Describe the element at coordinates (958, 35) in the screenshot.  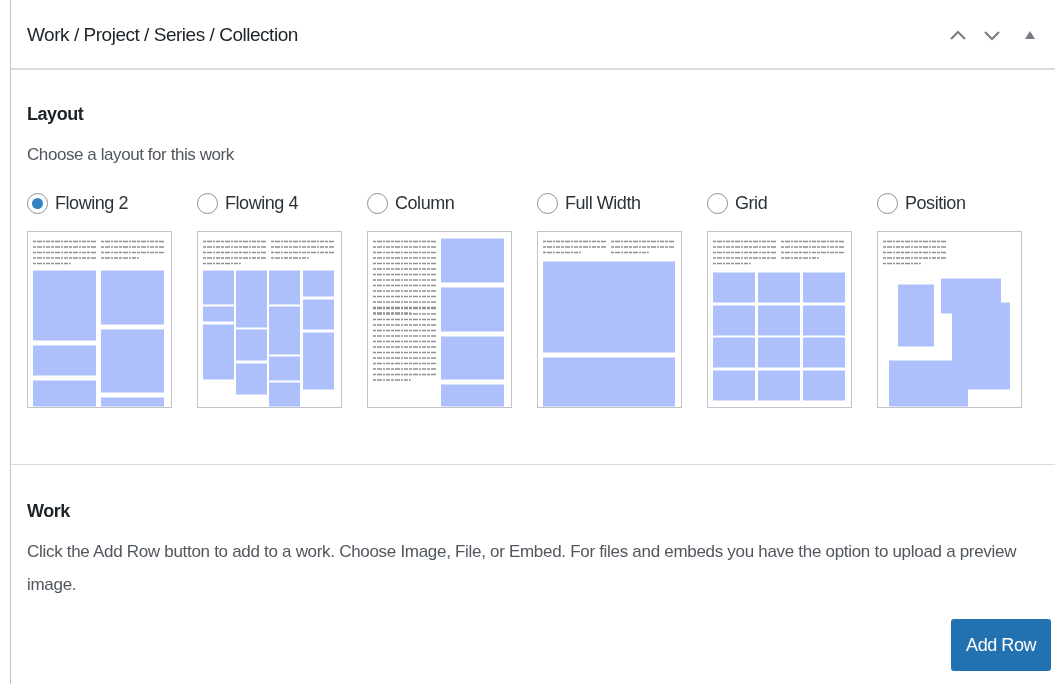
I see `chevron-up-icon` at that location.